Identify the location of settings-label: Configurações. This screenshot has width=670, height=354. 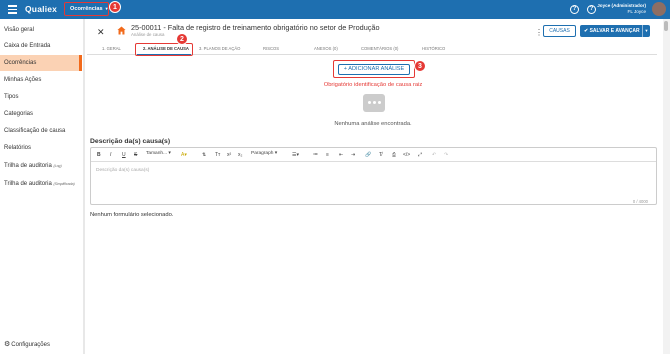
(30, 345).